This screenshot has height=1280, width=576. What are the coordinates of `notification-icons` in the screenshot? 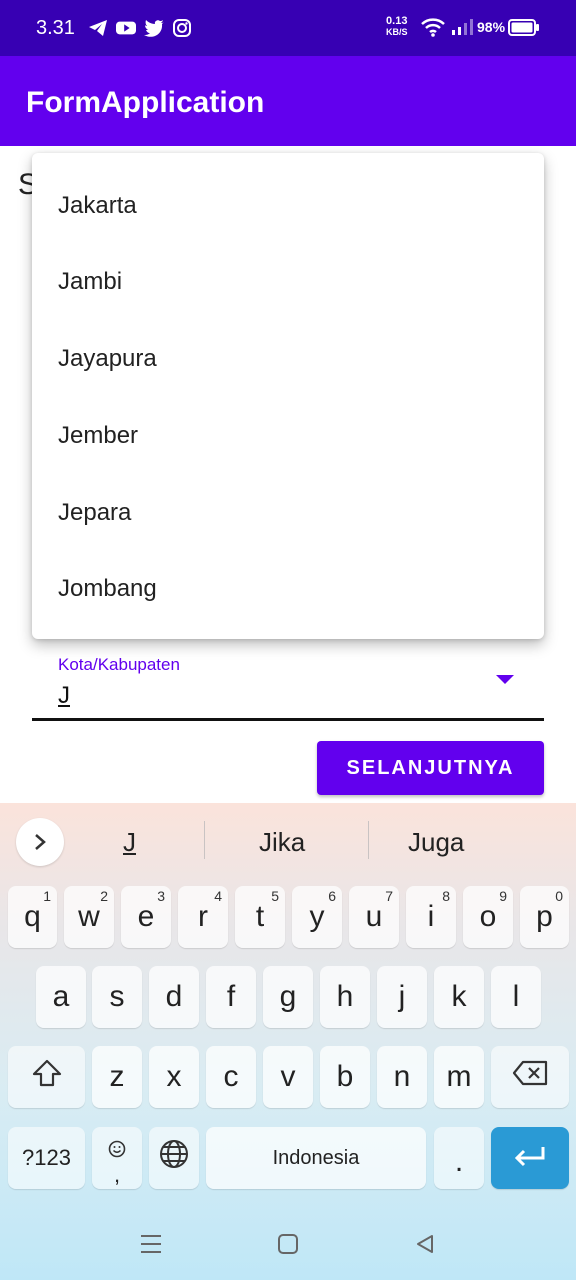 It's located at (140, 28).